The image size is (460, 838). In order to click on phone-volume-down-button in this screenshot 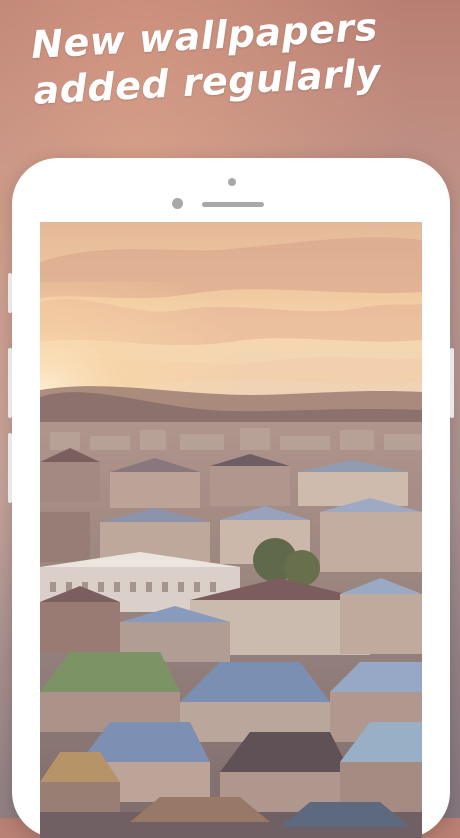, I will do `click(10, 468)`.